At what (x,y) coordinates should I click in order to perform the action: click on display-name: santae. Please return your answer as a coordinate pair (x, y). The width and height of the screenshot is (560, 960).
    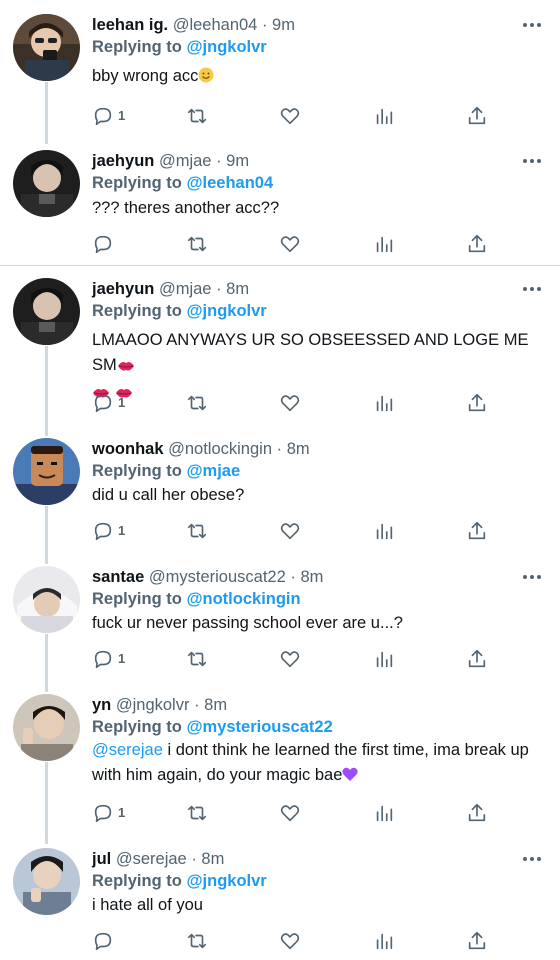
    Looking at the image, I should click on (118, 577).